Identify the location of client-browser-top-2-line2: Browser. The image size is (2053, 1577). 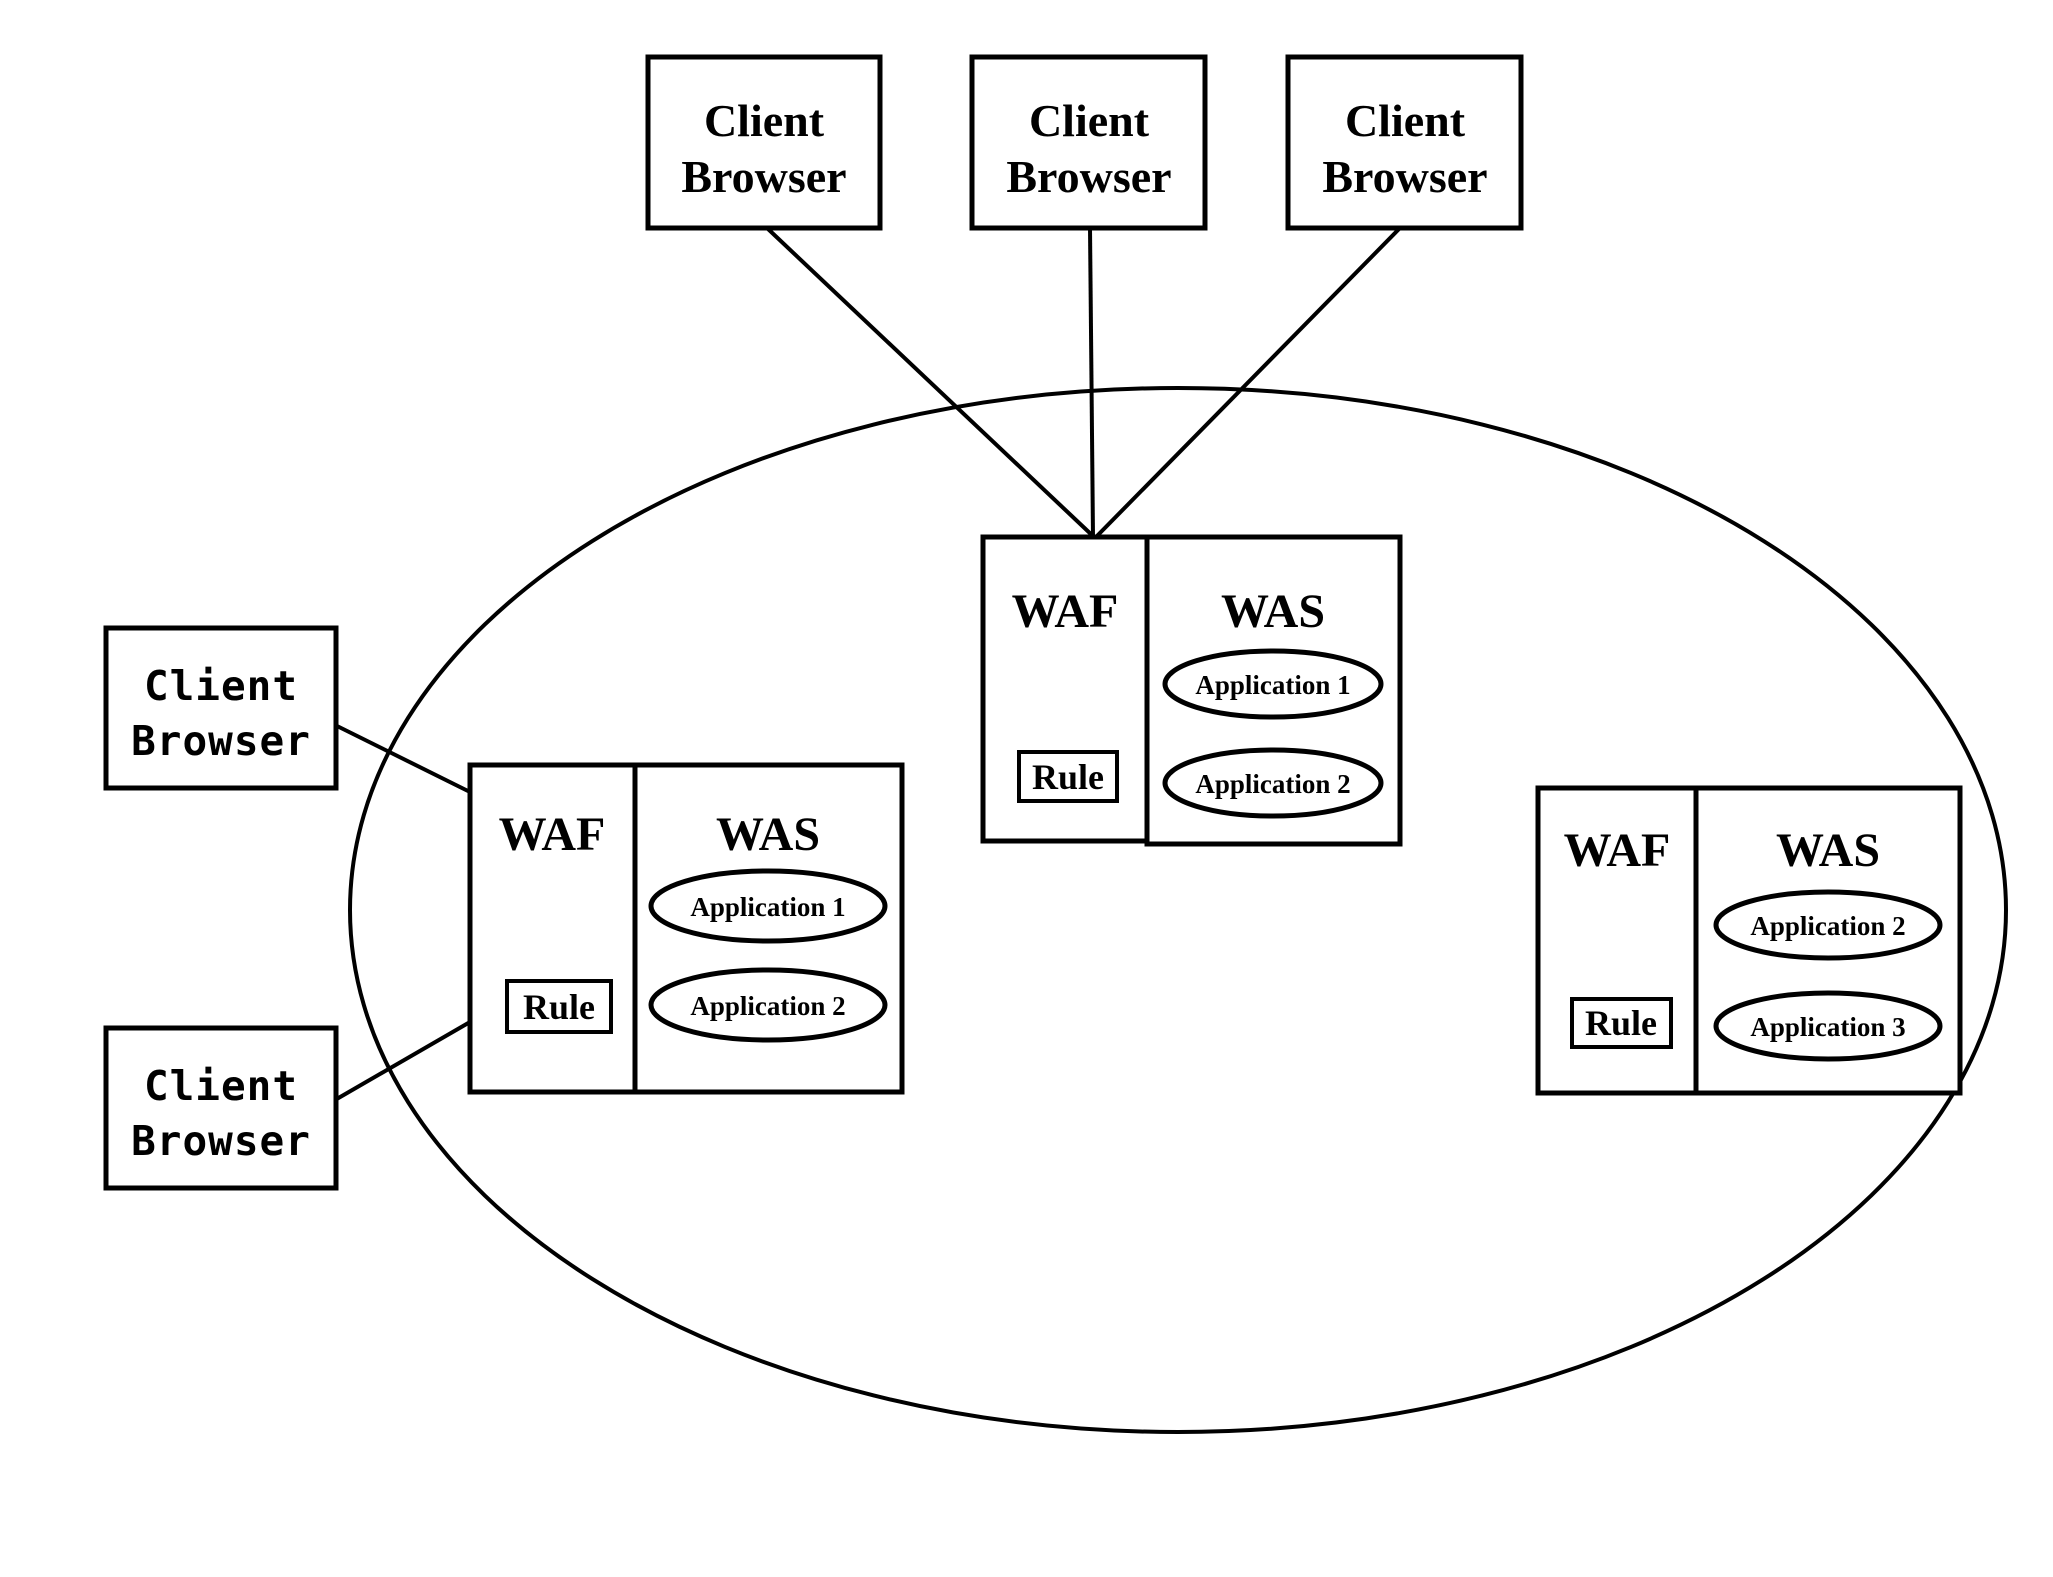
(1088, 176).